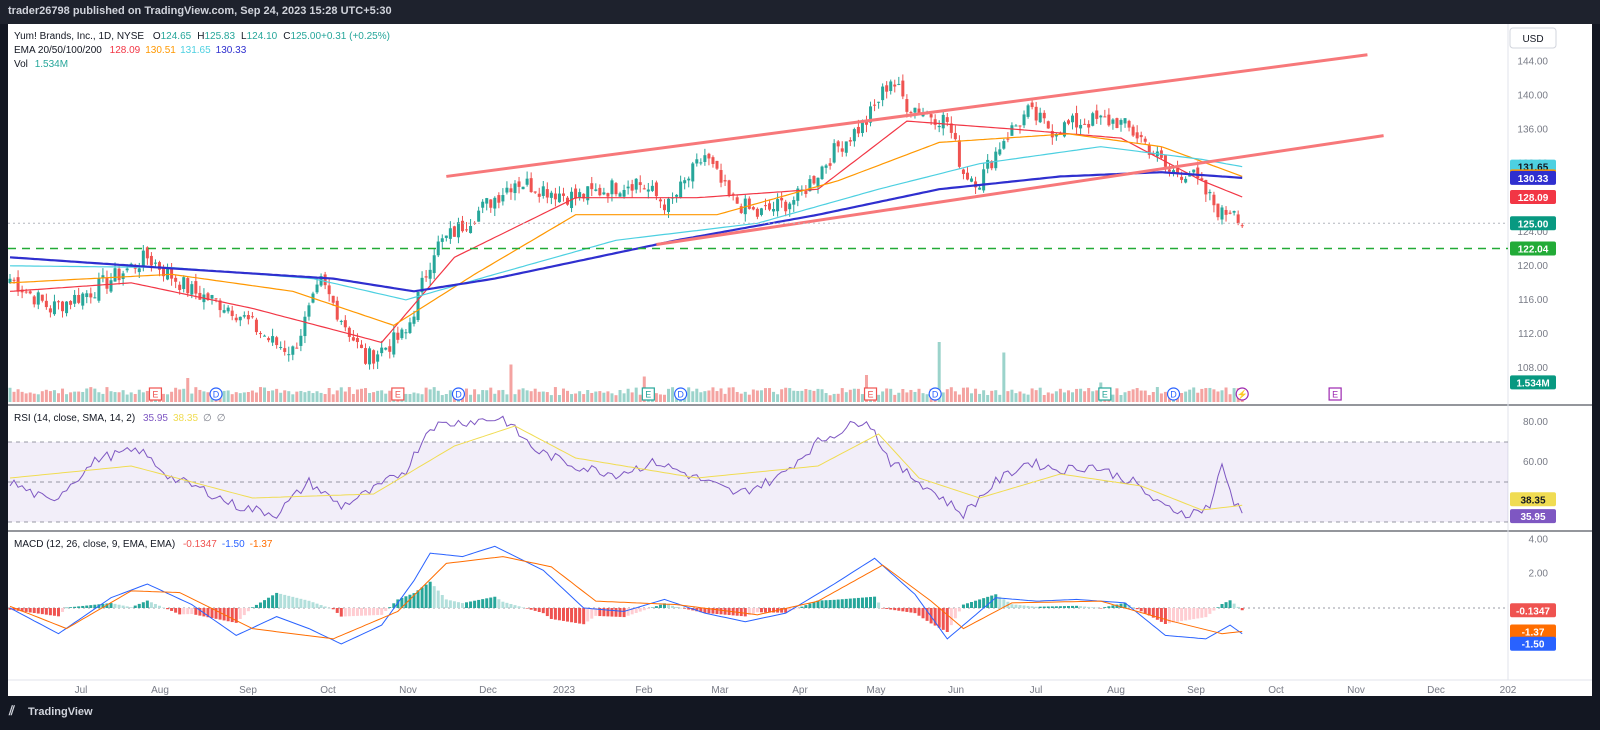 This screenshot has height=730, width=1600. What do you see at coordinates (100, 710) in the screenshot?
I see `tradingview-logo: ⫽ TradingView` at bounding box center [100, 710].